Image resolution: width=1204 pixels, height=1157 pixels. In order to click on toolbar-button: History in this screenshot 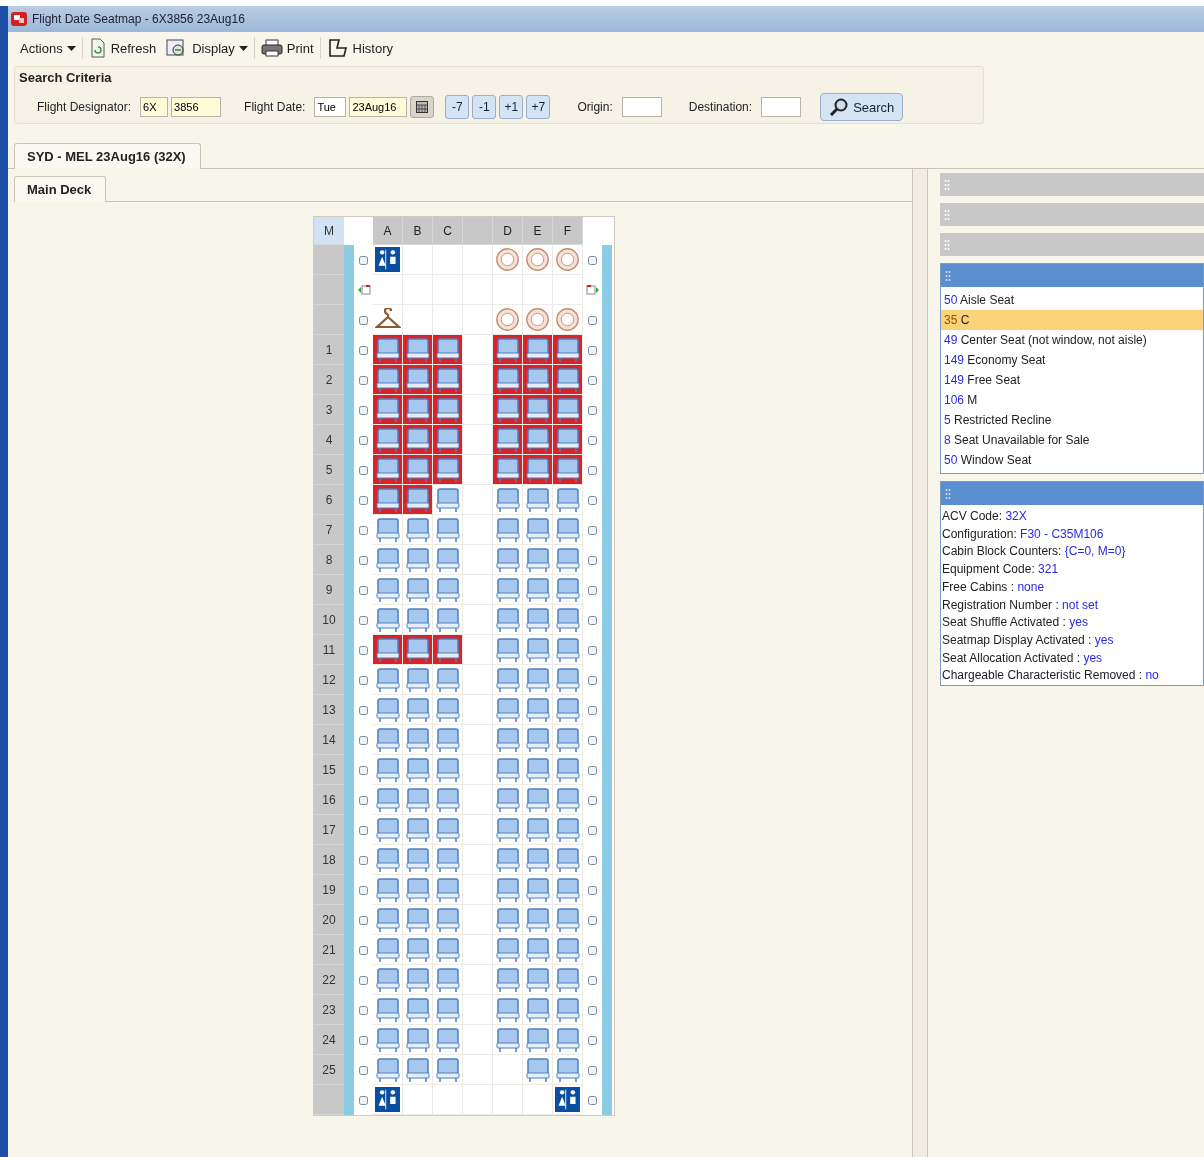, I will do `click(359, 48)`.